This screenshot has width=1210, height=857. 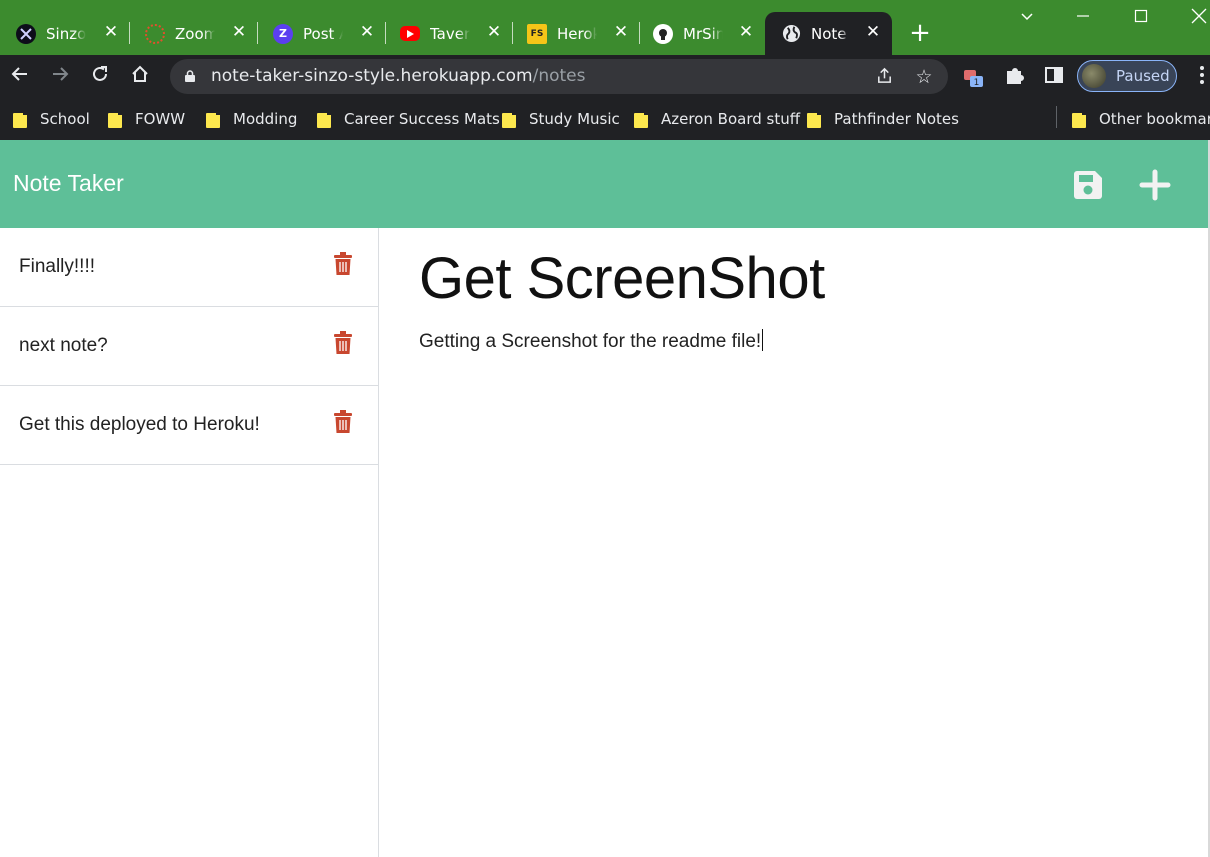 What do you see at coordinates (155, 33) in the screenshot?
I see `zoom-gear-icon` at bounding box center [155, 33].